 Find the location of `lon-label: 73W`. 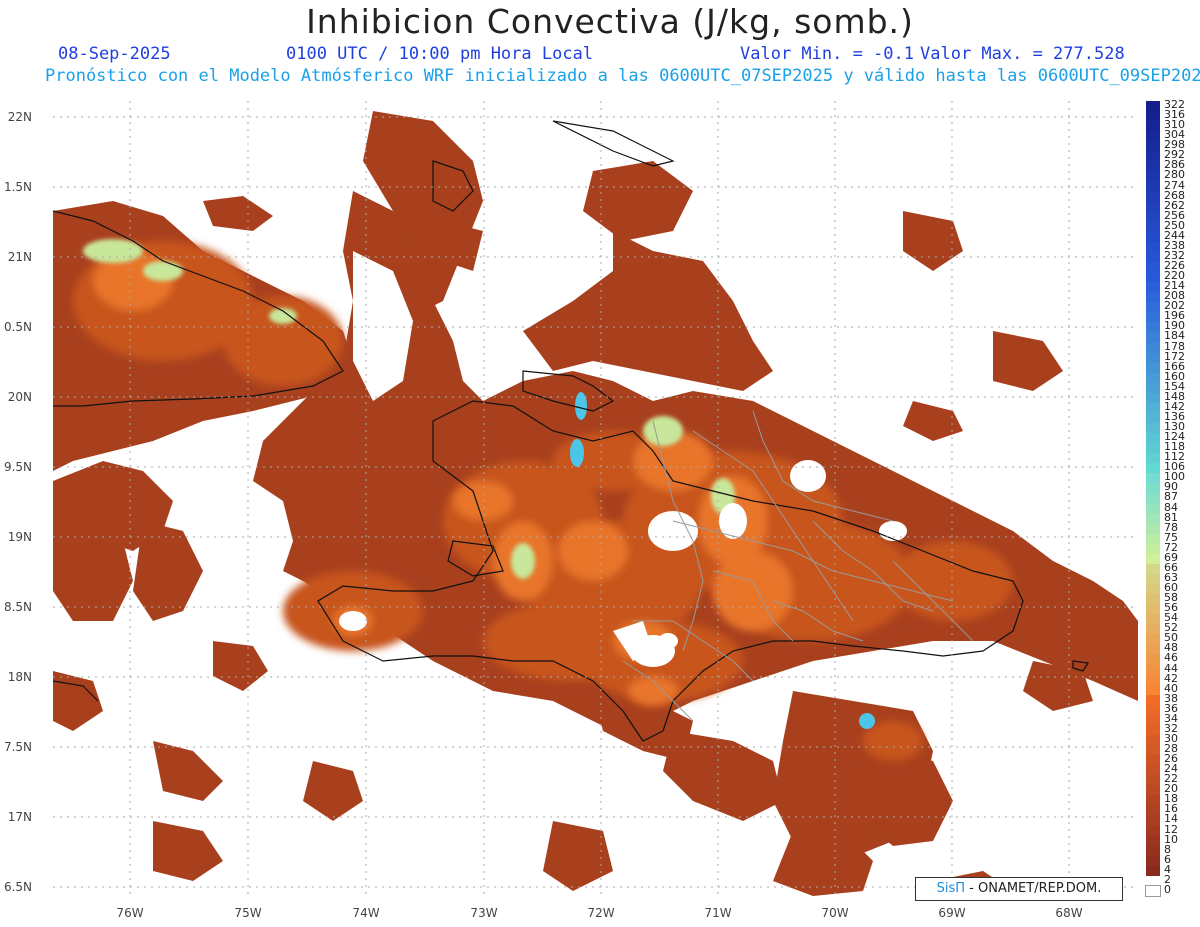

lon-label: 73W is located at coordinates (484, 913).